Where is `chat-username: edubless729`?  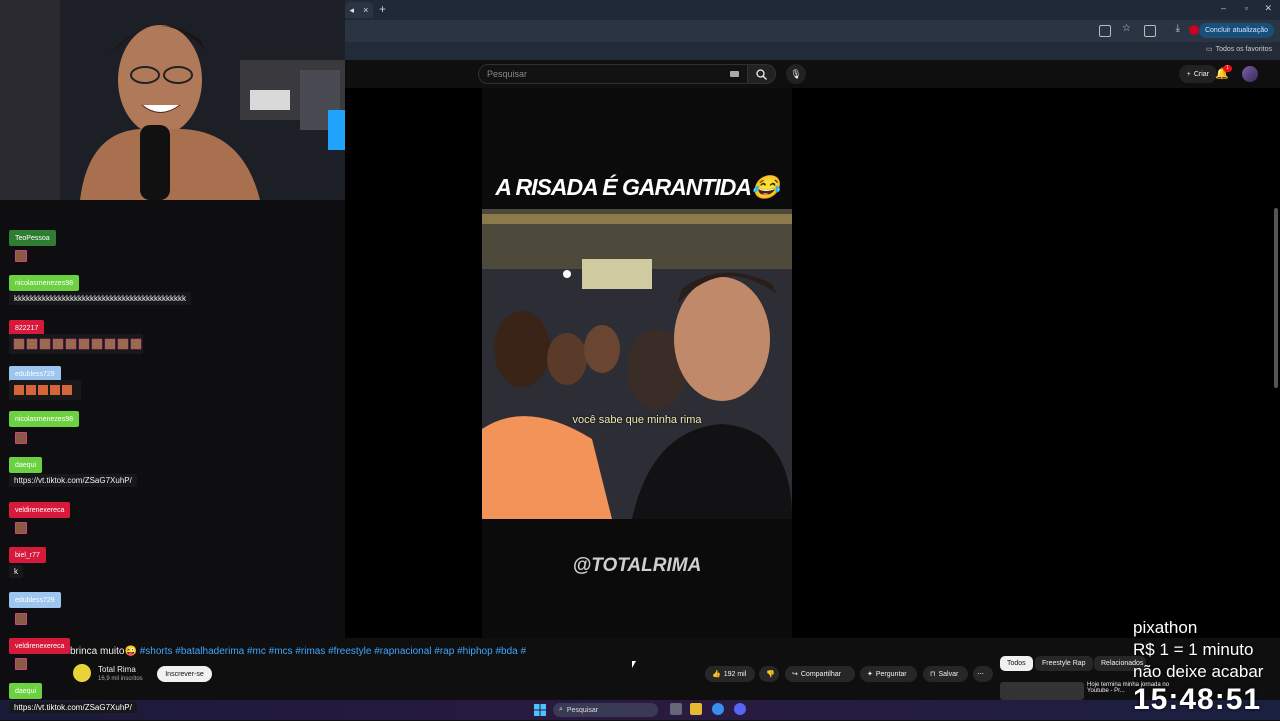
chat-username: edubless729 is located at coordinates (35, 600).